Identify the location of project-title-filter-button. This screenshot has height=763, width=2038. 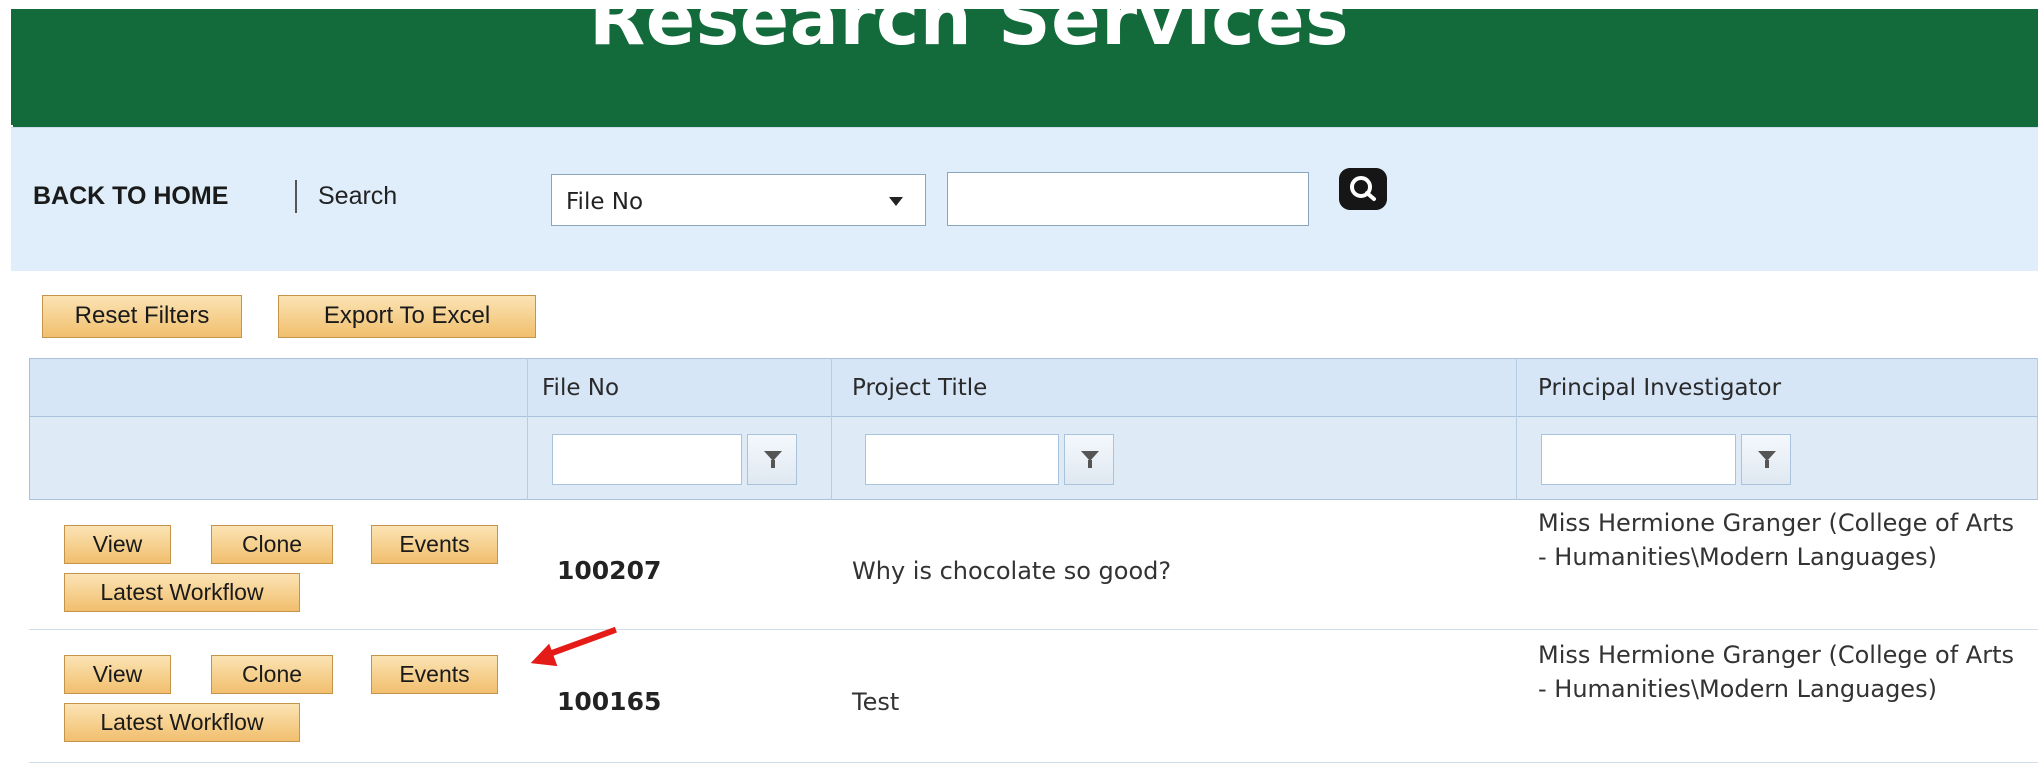
(1089, 459).